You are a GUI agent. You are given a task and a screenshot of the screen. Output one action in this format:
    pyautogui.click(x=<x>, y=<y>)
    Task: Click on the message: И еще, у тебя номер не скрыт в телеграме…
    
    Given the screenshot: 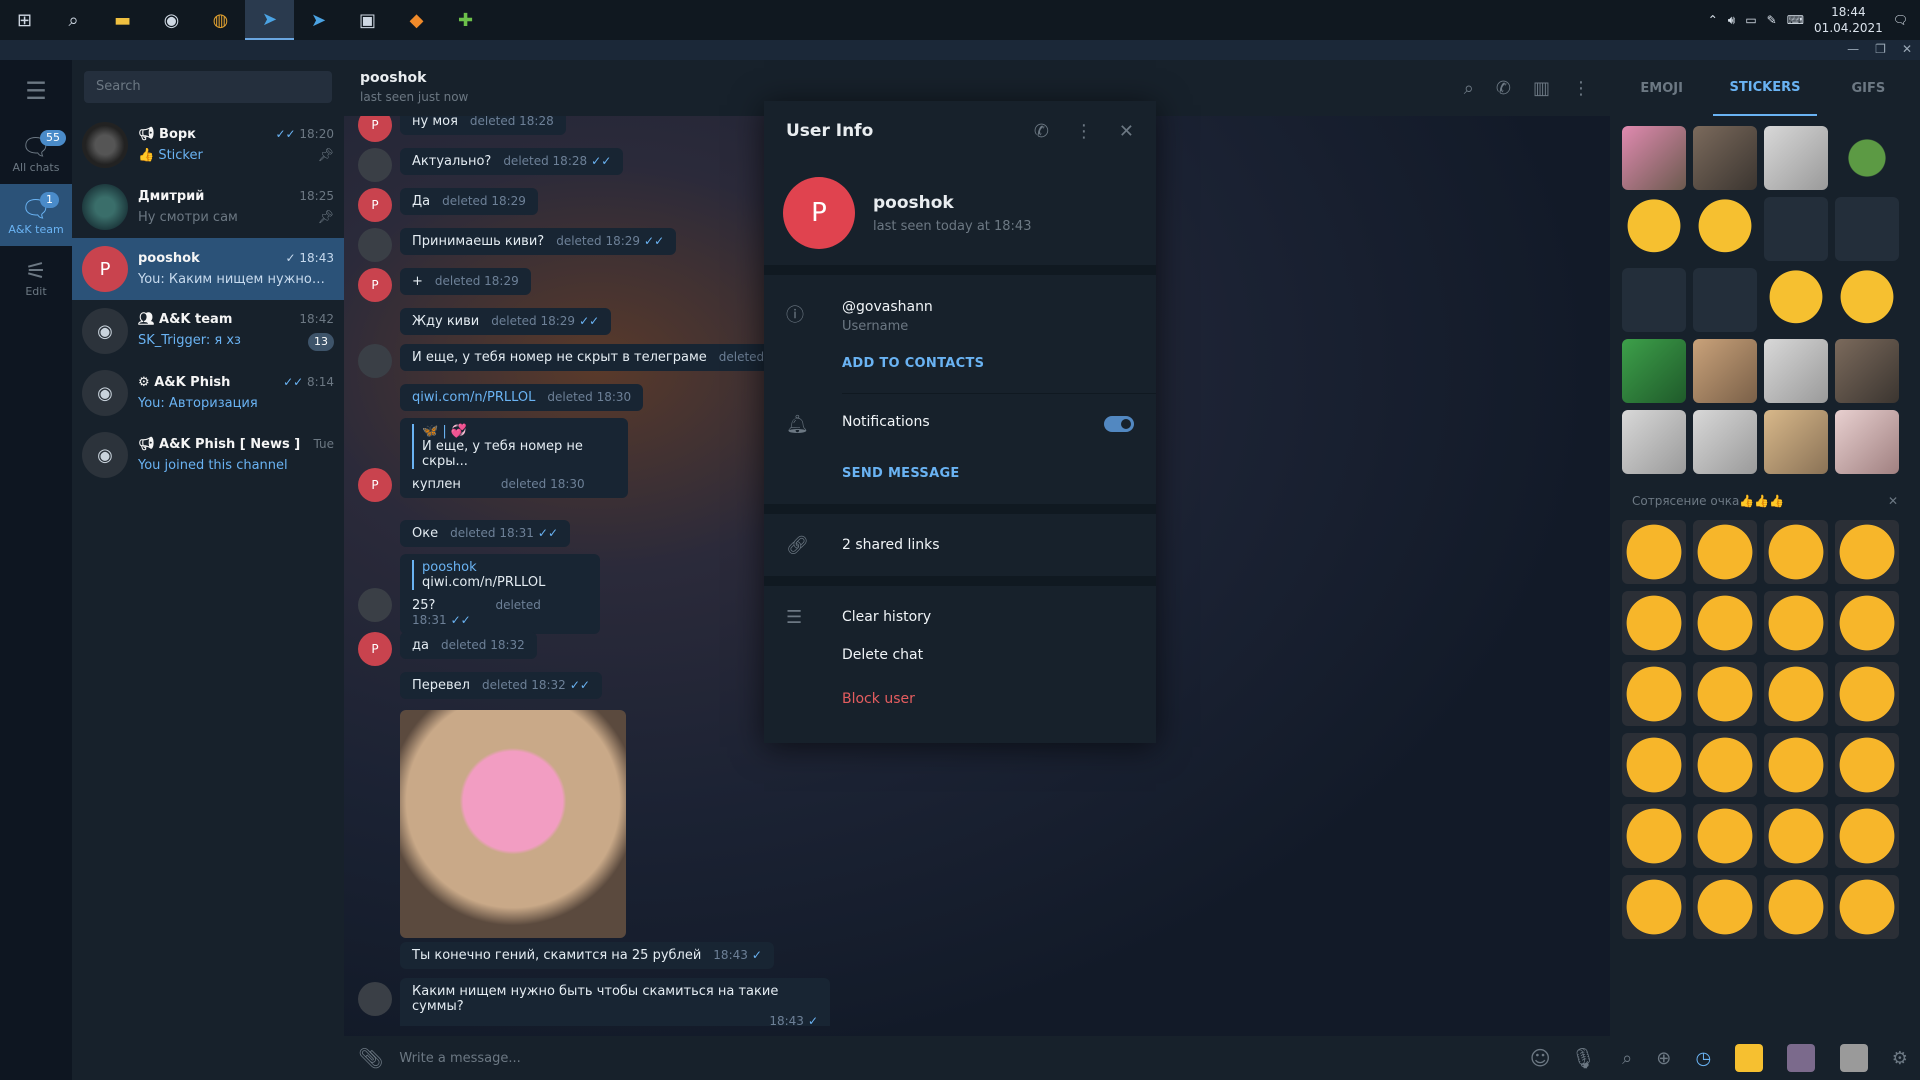 What is the action you would take?
    pyautogui.click(x=607, y=357)
    